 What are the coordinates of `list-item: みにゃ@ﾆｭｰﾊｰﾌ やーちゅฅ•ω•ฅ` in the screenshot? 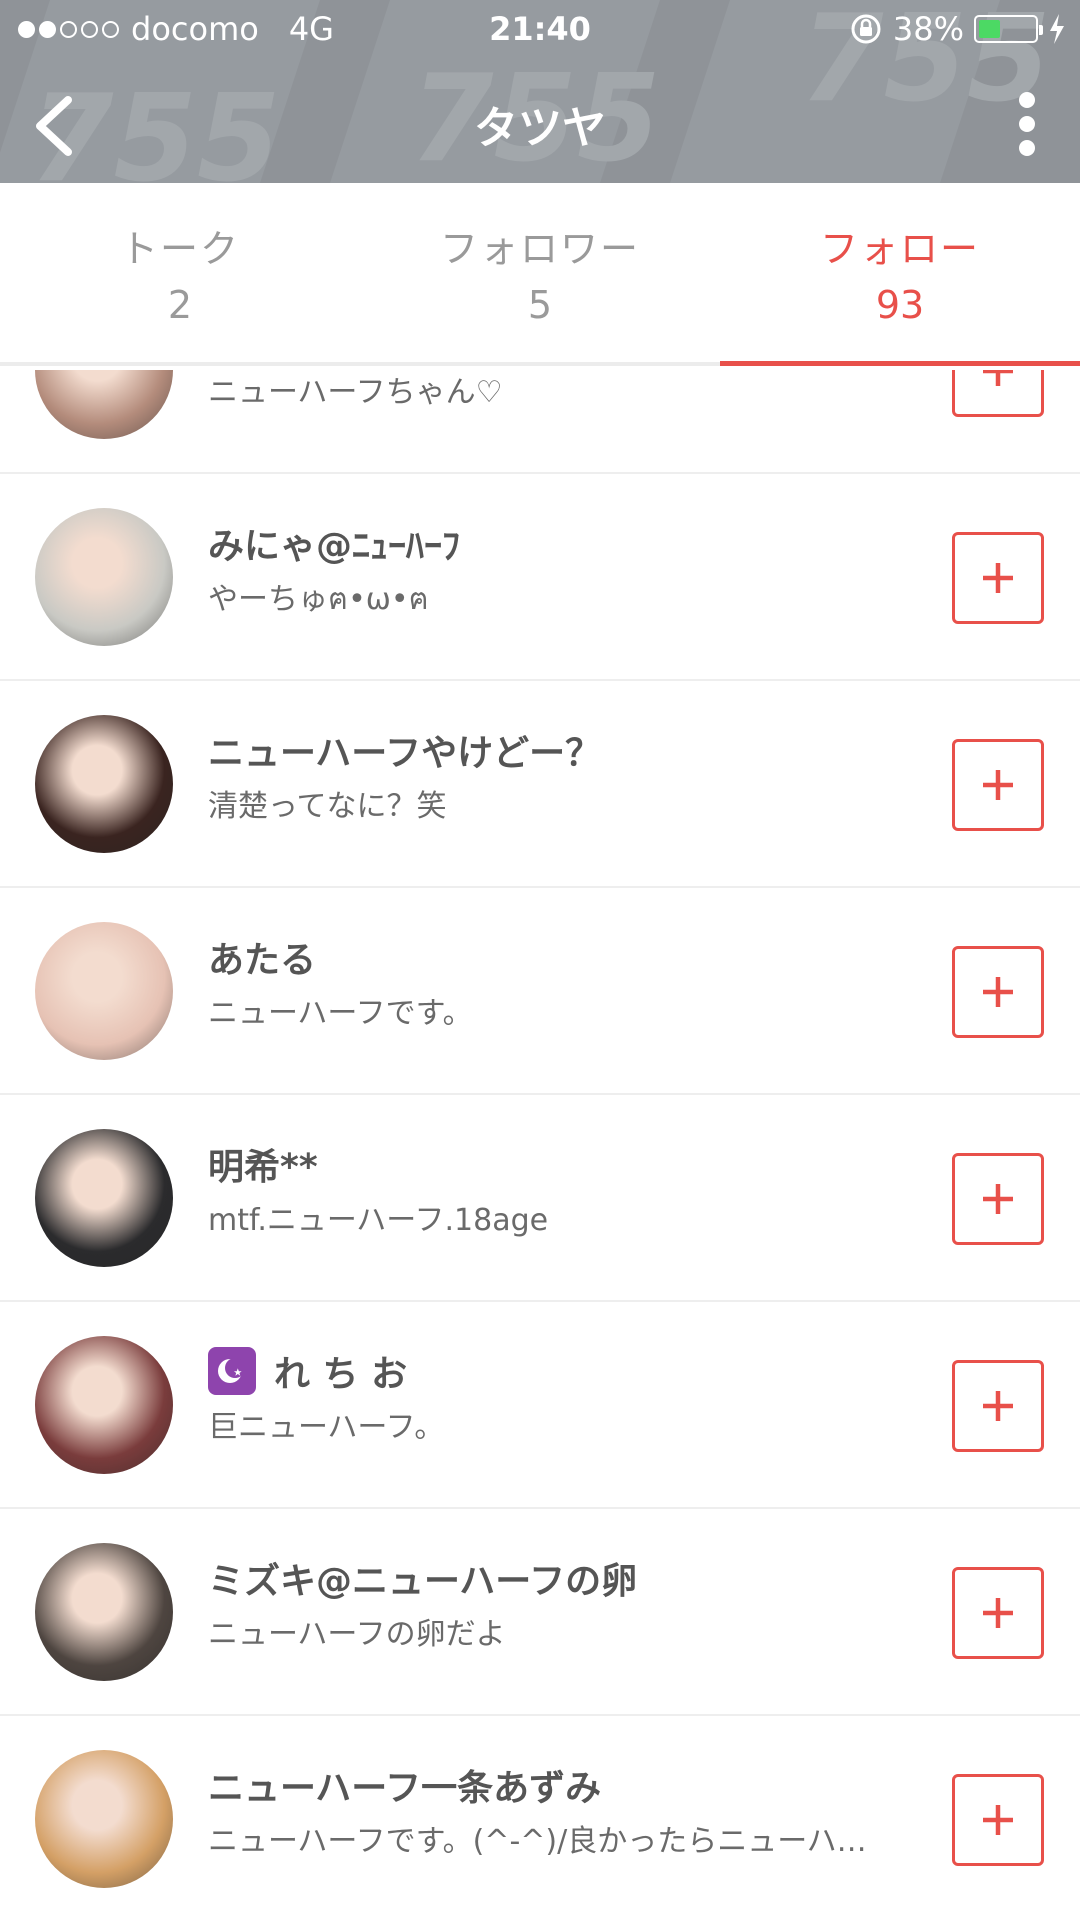 It's located at (540, 577).